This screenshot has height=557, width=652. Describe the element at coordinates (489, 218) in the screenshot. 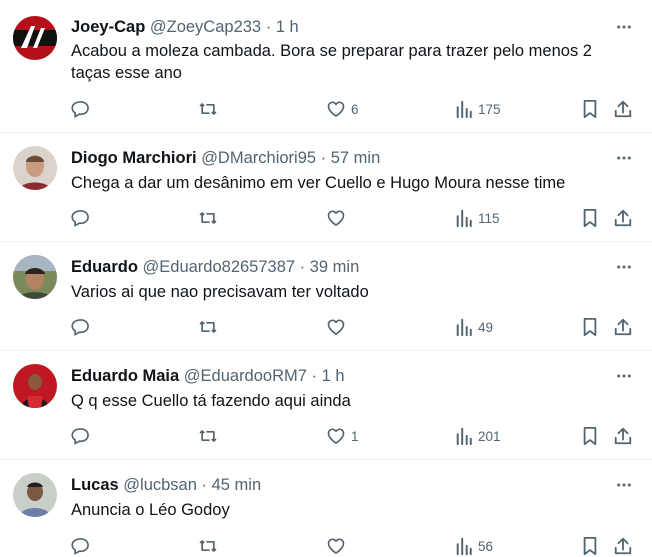

I see `view-count: 115` at that location.